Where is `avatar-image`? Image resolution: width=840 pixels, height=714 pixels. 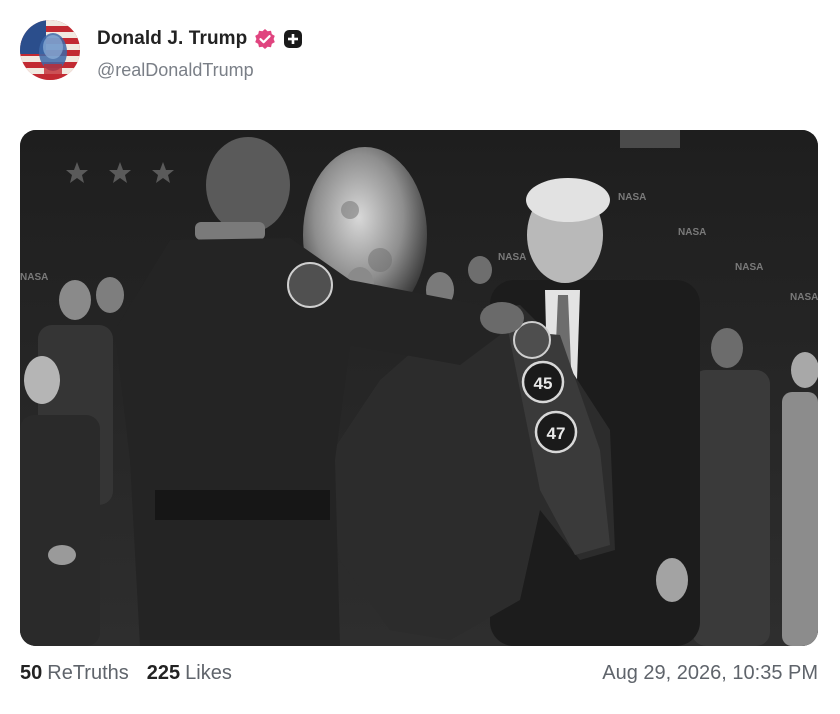
avatar-image is located at coordinates (50, 50).